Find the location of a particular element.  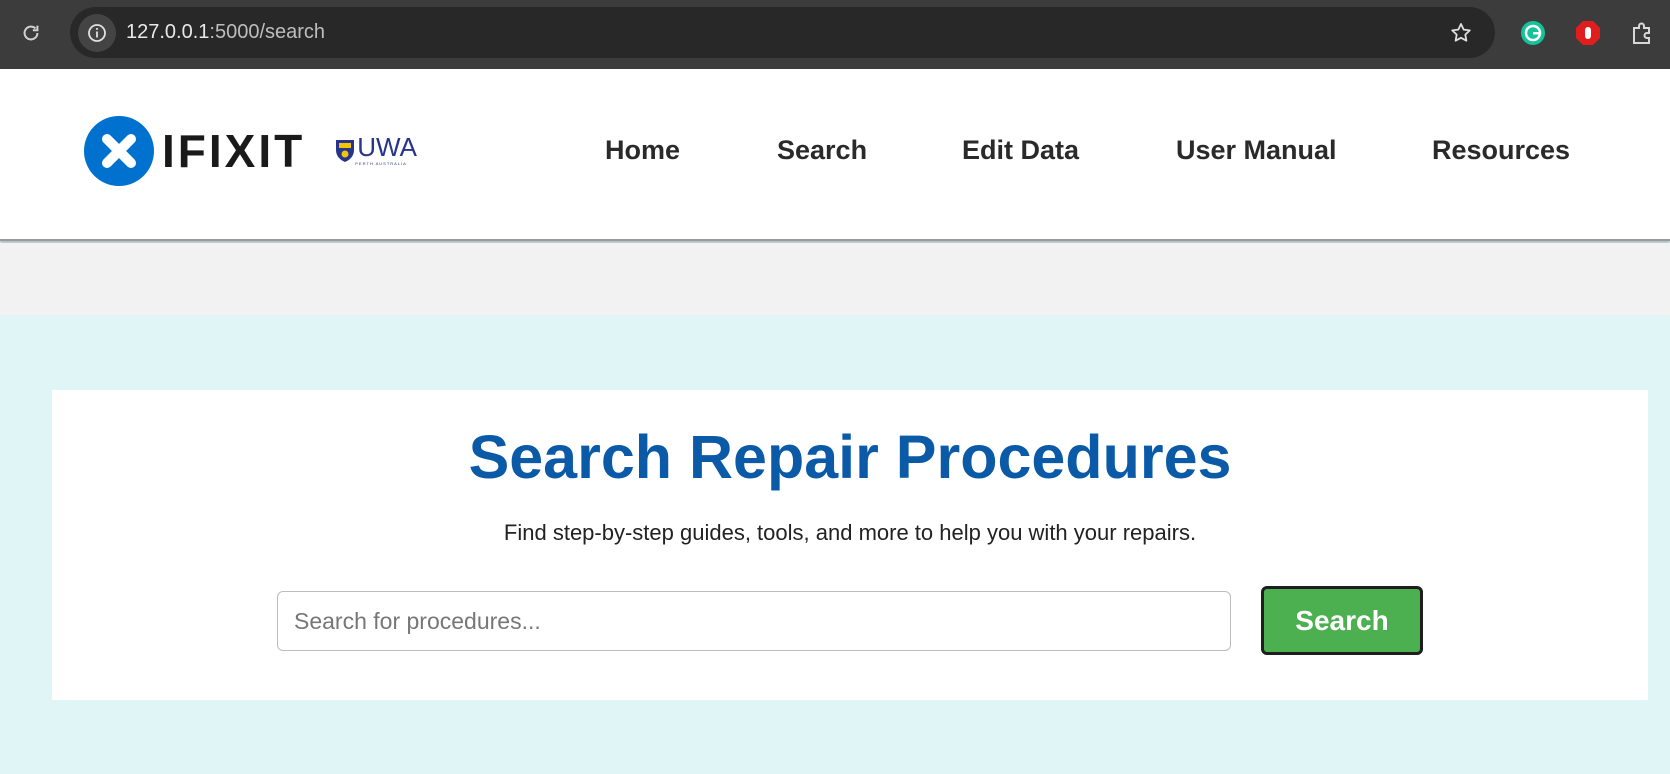

browser-toolbar: 127.0.0.1:5000/search is located at coordinates (835, 34).